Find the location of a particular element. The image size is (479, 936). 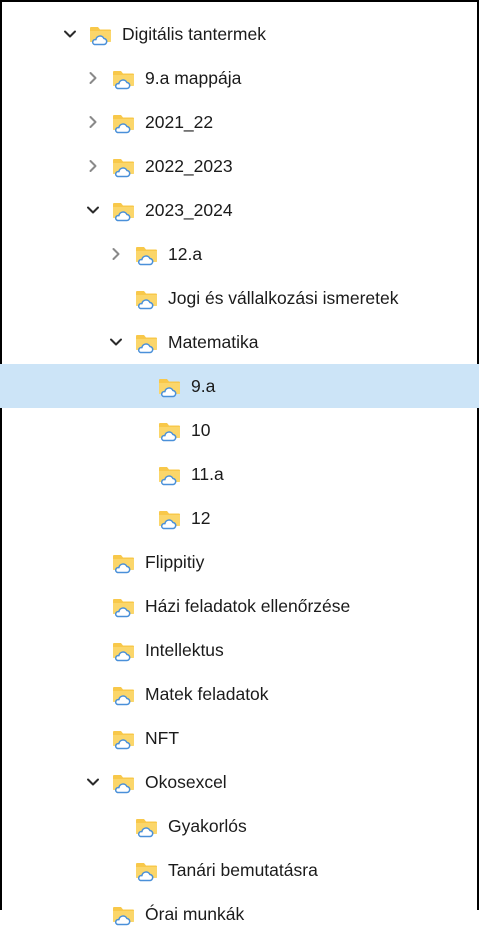

tree-item-jogi-es-vallalkozasi-ismeretek: Jogi és vállalkozási ismeretek is located at coordinates (239, 298).